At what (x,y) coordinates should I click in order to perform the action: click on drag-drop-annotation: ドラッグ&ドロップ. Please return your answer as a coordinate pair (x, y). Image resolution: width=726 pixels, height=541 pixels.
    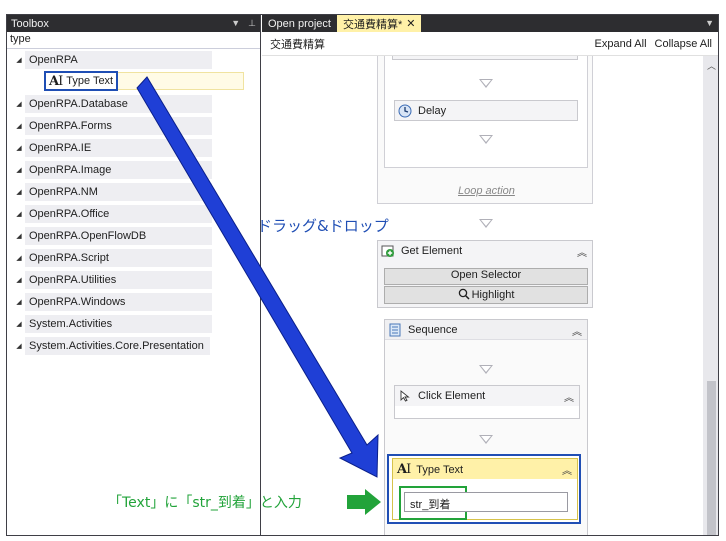
    Looking at the image, I should click on (323, 226).